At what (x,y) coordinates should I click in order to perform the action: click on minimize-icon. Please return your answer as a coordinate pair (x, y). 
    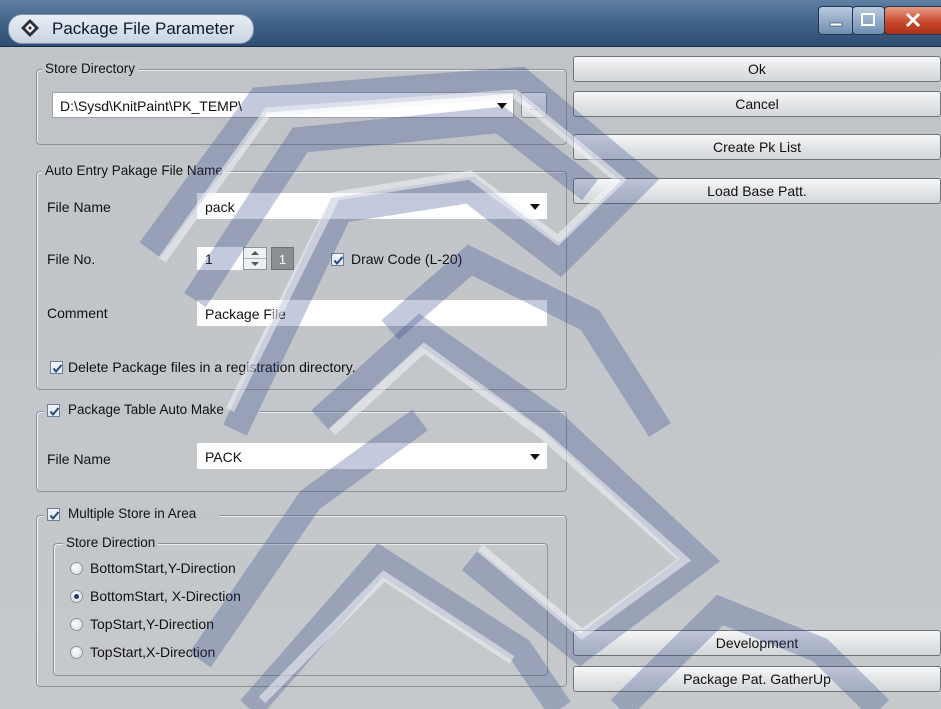
    Looking at the image, I should click on (836, 24).